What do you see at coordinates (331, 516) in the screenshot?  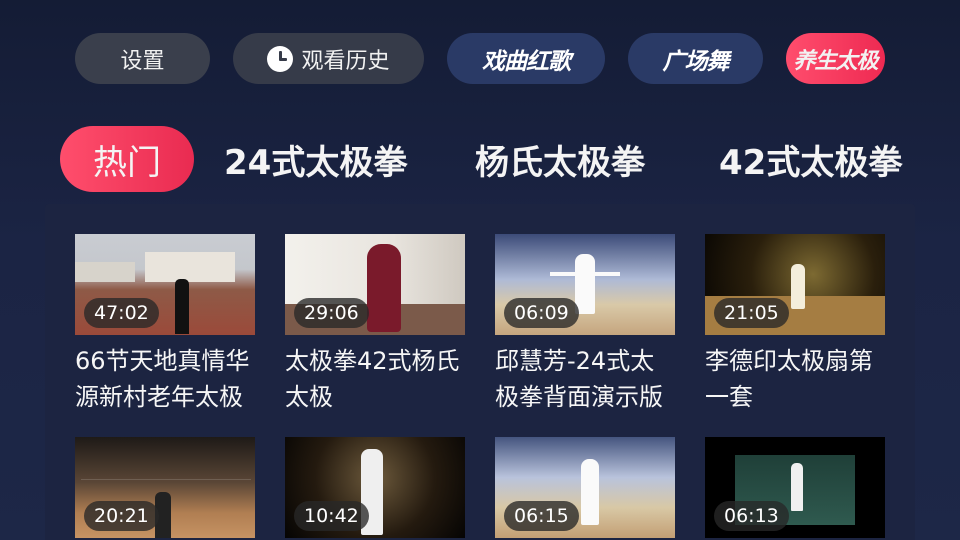 I see `duration-badge: 10:42` at bounding box center [331, 516].